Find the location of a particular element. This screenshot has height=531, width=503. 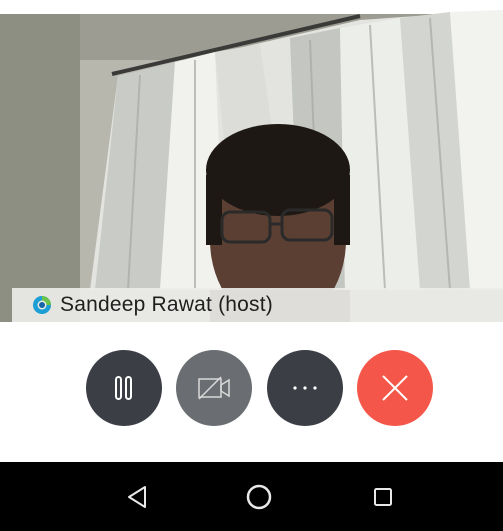

close-icon is located at coordinates (395, 388).